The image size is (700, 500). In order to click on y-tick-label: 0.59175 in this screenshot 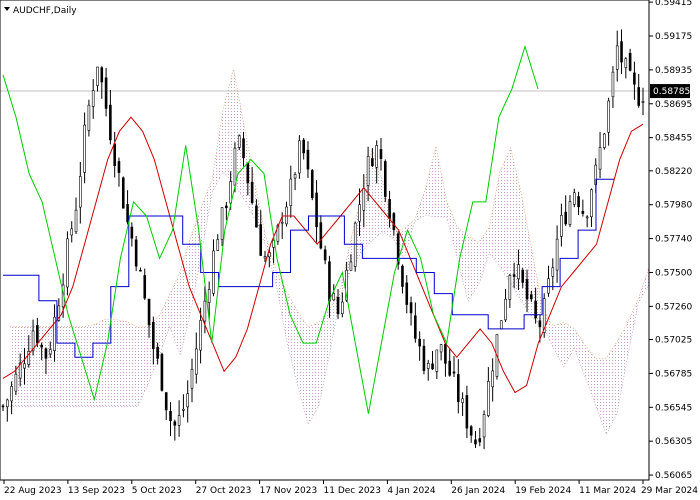, I will do `click(673, 37)`.